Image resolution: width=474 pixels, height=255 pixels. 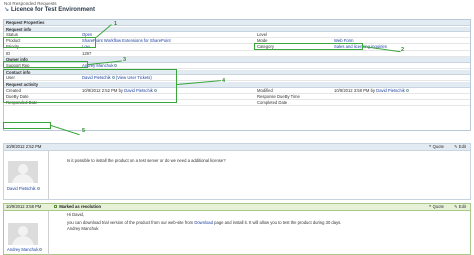 What do you see at coordinates (237, 147) in the screenshot?
I see `message-header: 10/9/2012 2:52 PM ❝ Quote ✎ Edit` at bounding box center [237, 147].